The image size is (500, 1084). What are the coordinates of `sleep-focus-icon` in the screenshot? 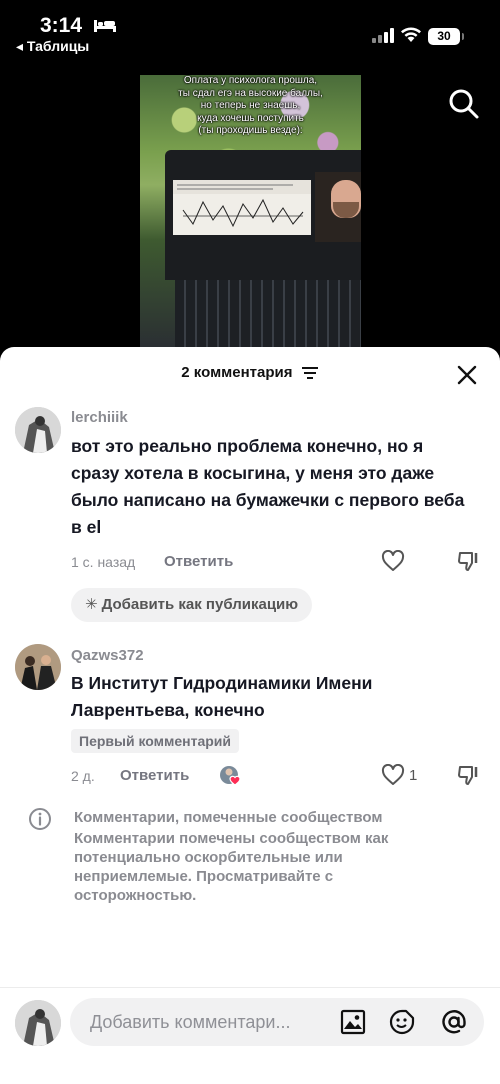 It's located at (105, 26).